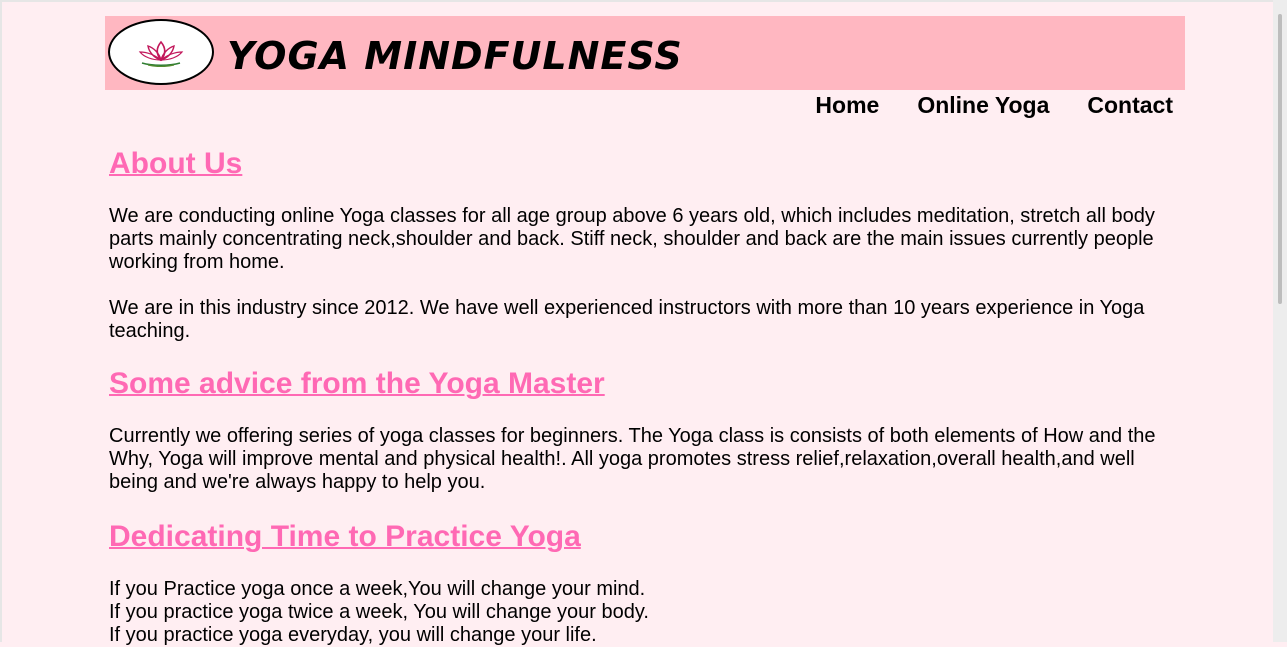  I want to click on header-banner: YOGA MINDFULNESS, so click(645, 53).